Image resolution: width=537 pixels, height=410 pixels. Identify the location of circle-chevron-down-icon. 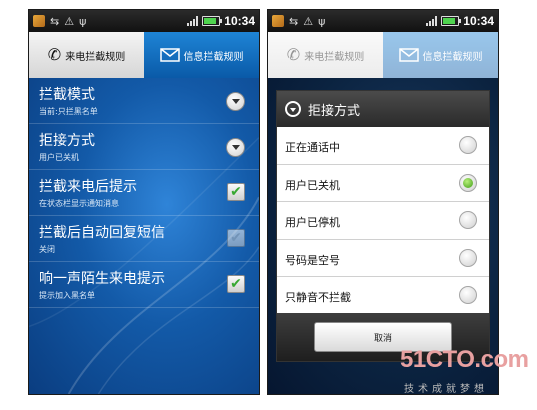
(293, 109).